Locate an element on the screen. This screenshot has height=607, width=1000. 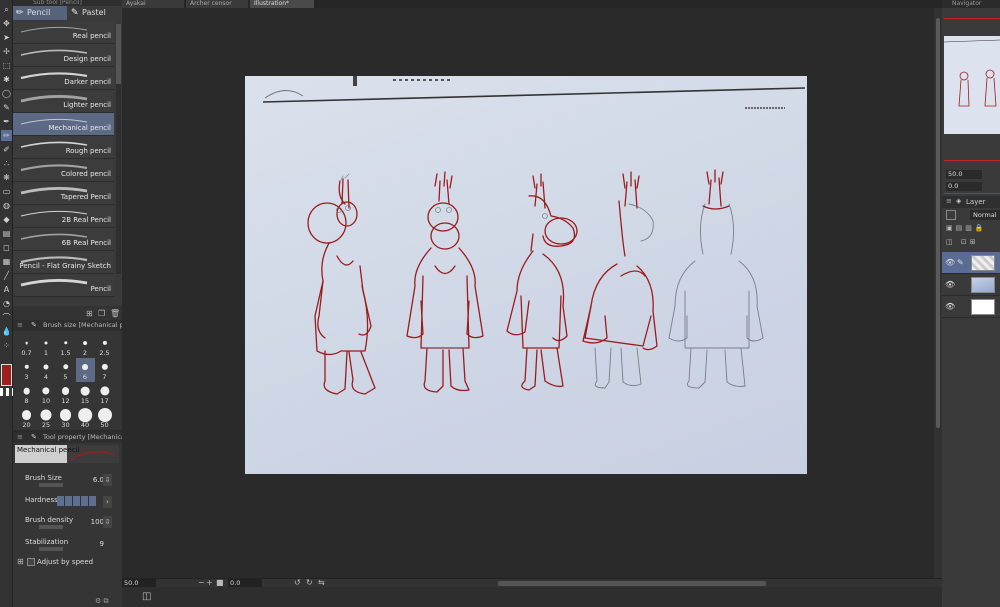
expand-icon: ⊞ is located at coordinates (20, 561).